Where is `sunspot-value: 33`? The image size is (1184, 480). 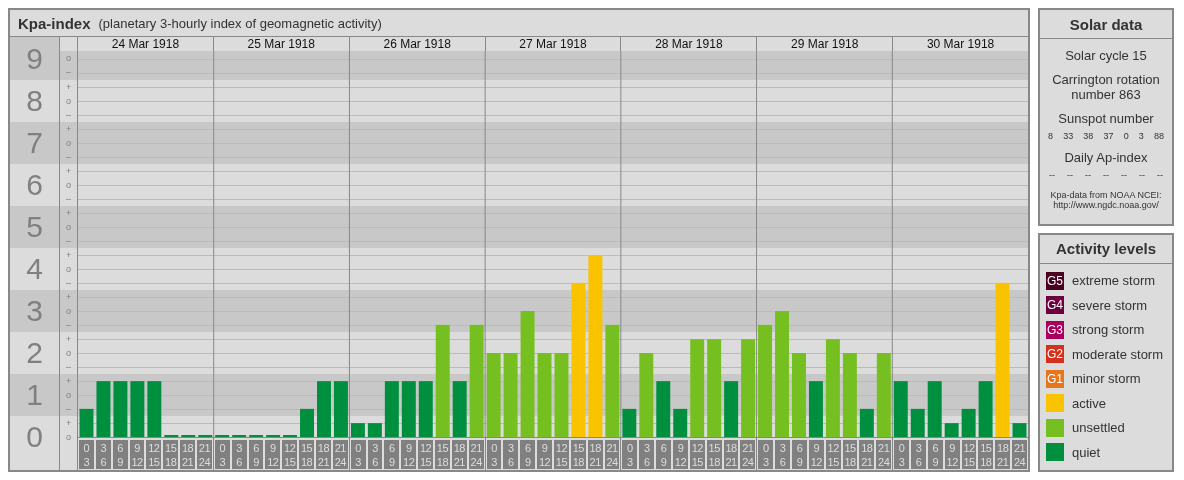
sunspot-value: 33 is located at coordinates (1068, 136).